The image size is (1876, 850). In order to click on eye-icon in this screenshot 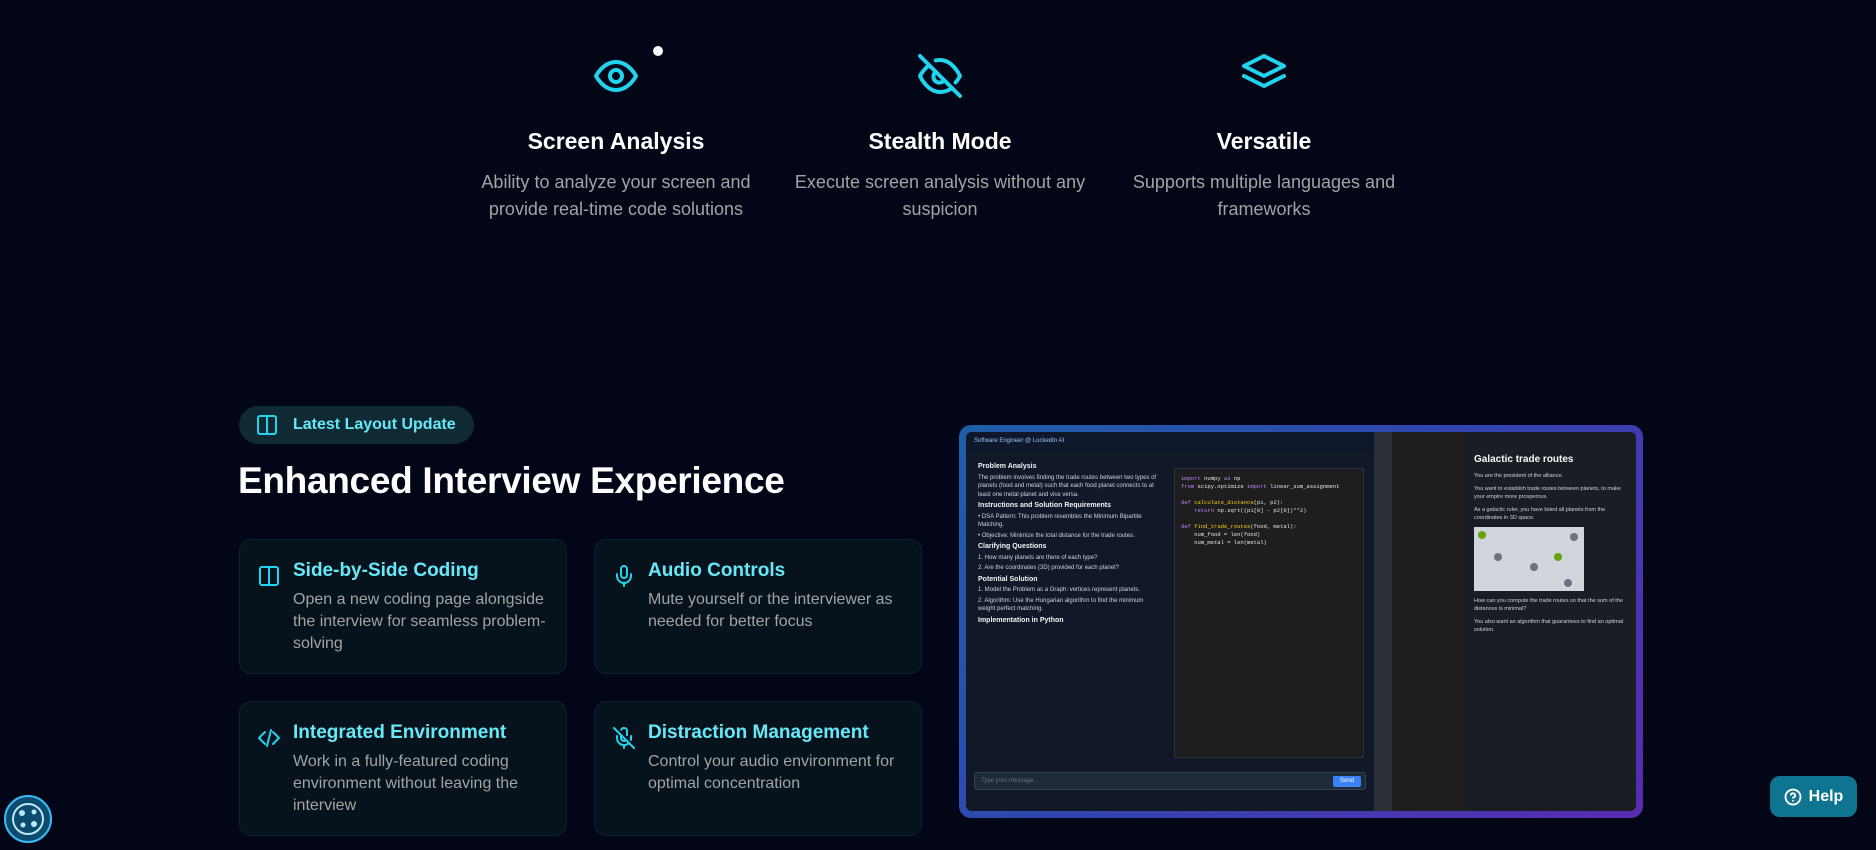, I will do `click(616, 76)`.